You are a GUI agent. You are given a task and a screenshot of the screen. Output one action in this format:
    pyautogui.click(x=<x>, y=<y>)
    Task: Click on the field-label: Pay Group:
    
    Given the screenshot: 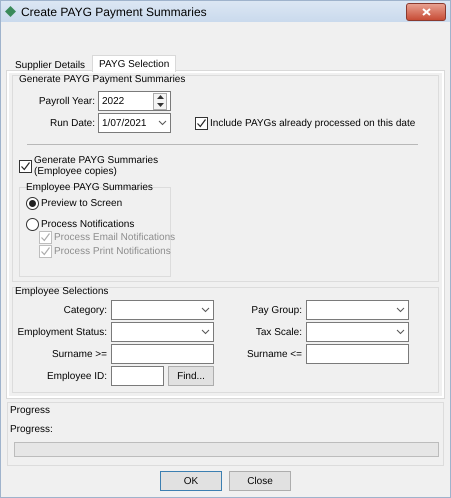 What is the action you would take?
    pyautogui.click(x=276, y=310)
    